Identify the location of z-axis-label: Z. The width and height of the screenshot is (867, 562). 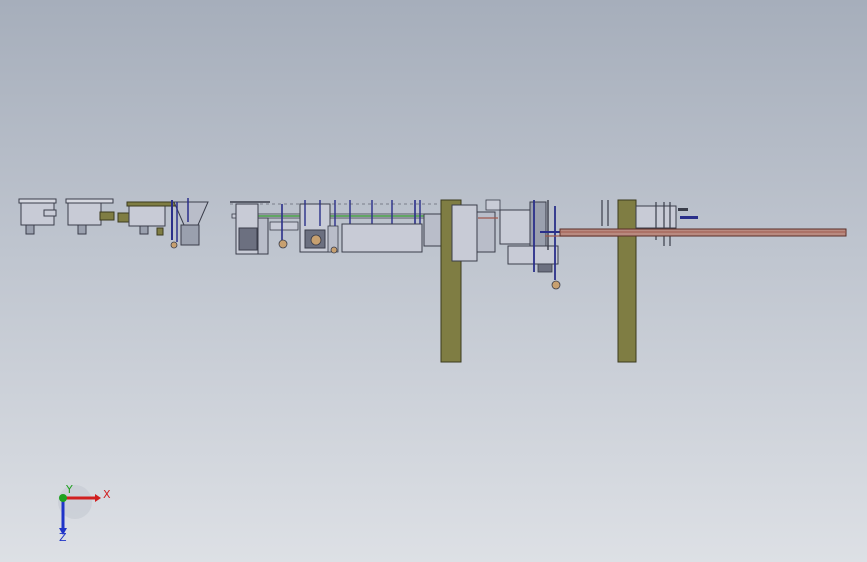
(63, 537).